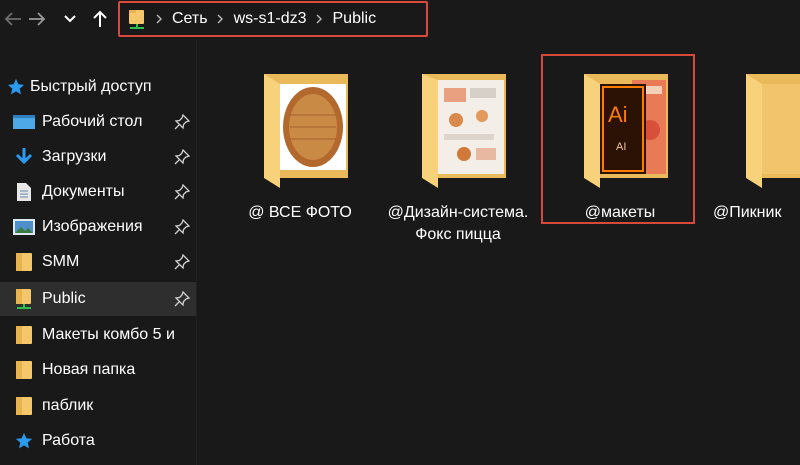 The height and width of the screenshot is (465, 800). I want to click on sidebar-item-makety-kombo: Макеты комбо 5 и, so click(98, 335).